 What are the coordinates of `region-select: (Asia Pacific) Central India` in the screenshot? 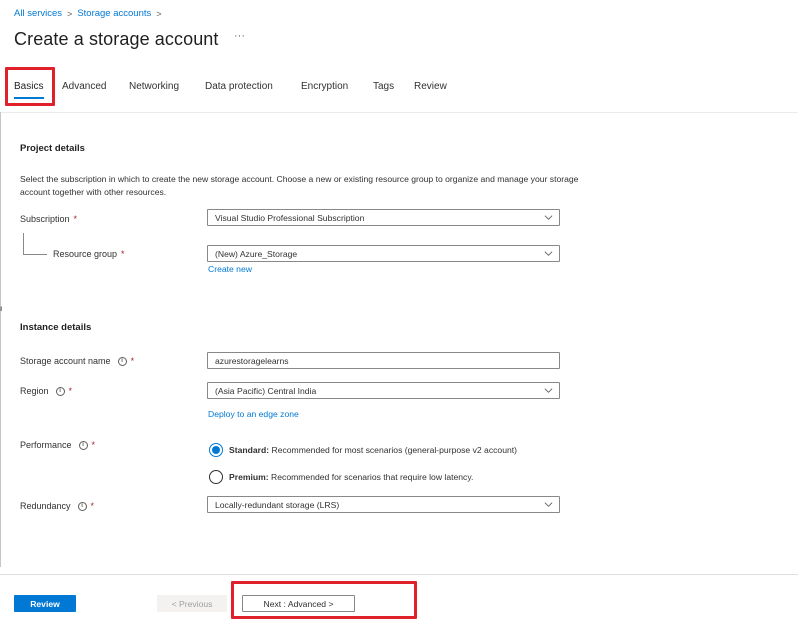 It's located at (383, 390).